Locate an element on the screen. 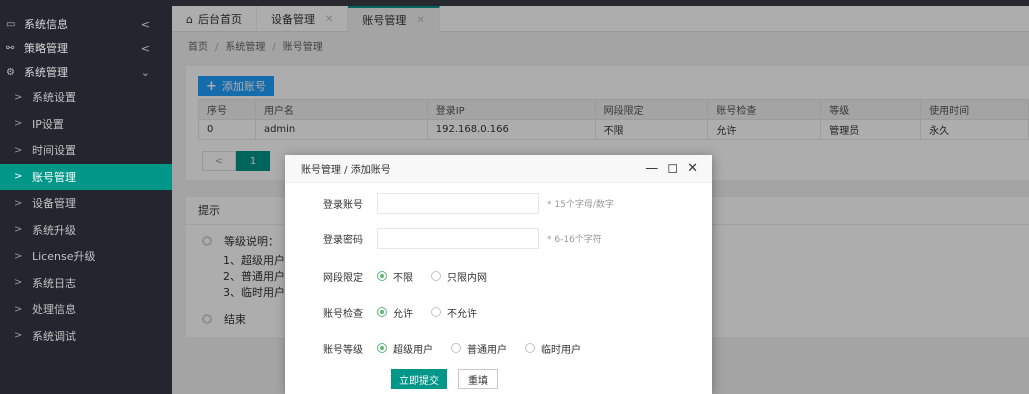  sidebar-item-label: IP设置 is located at coordinates (48, 124).